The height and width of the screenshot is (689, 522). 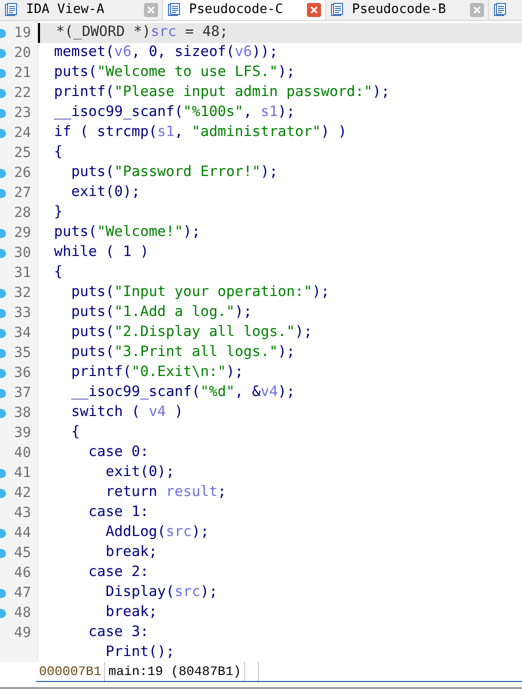 I want to click on code-line: __isoc99_scanf("%100s", s1);, so click(x=174, y=112).